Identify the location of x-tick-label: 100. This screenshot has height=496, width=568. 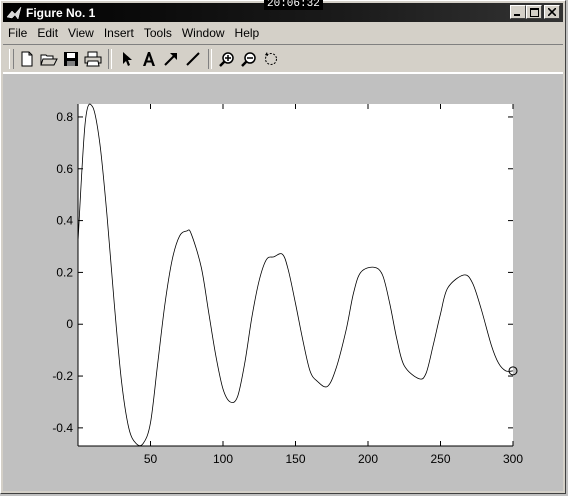
(223, 459).